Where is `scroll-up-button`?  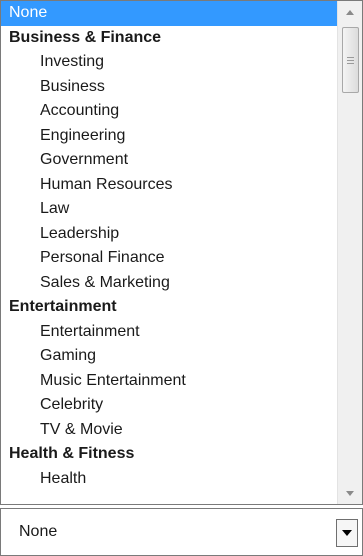 scroll-up-button is located at coordinates (350, 12).